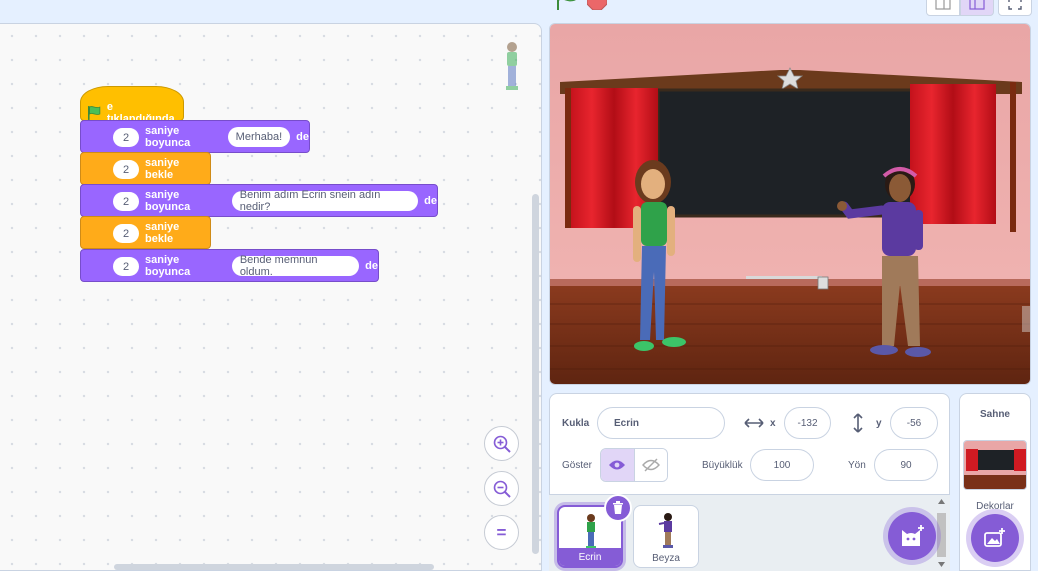 The image size is (1038, 571). I want to click on sprite-tile-name: Beyza, so click(666, 558).